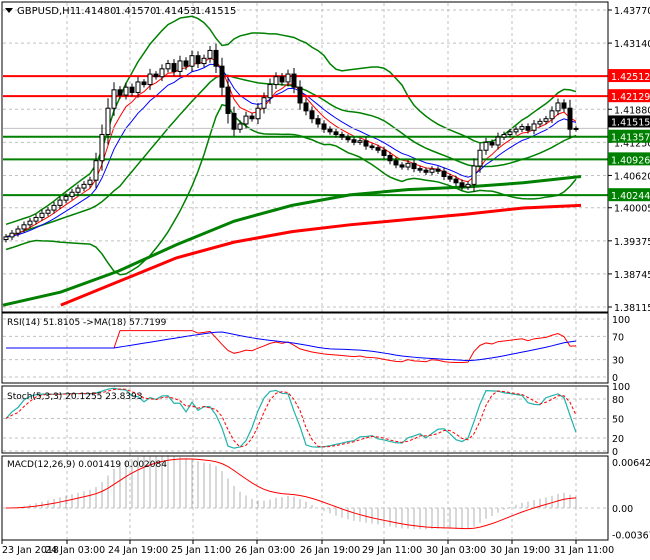 The width and height of the screenshot is (650, 560). Describe the element at coordinates (618, 400) in the screenshot. I see `stoch-axis-label: 80` at that location.